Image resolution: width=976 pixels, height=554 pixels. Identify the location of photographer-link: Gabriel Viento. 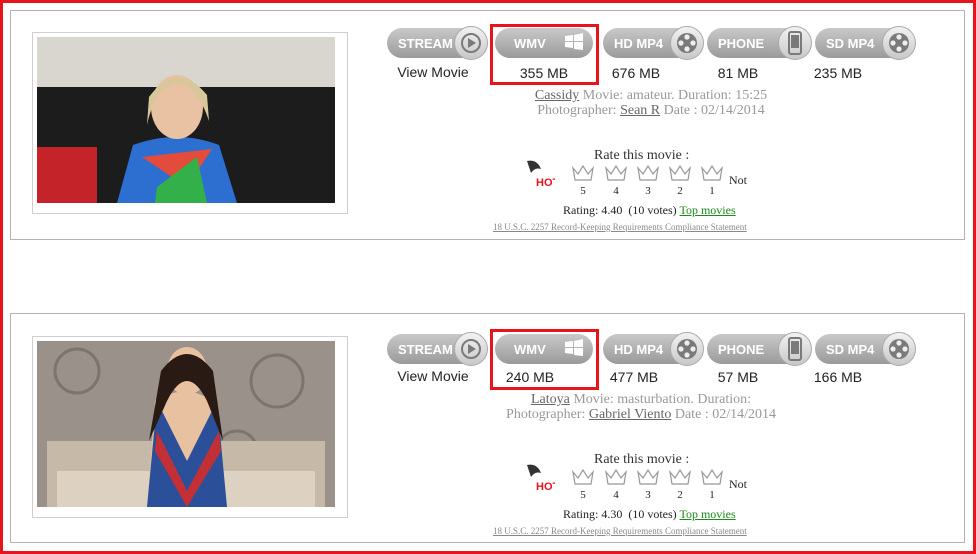
(630, 414).